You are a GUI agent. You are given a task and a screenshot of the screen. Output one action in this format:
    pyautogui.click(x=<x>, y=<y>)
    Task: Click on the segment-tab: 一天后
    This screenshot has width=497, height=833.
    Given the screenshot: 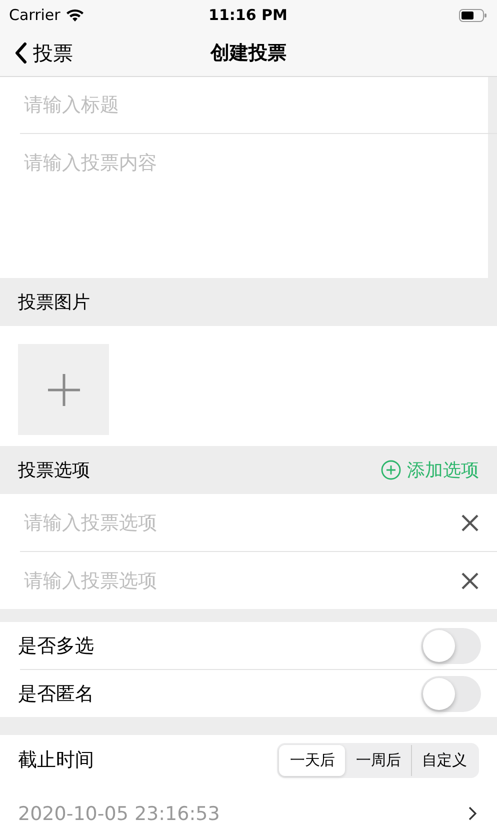 What is the action you would take?
    pyautogui.click(x=312, y=760)
    